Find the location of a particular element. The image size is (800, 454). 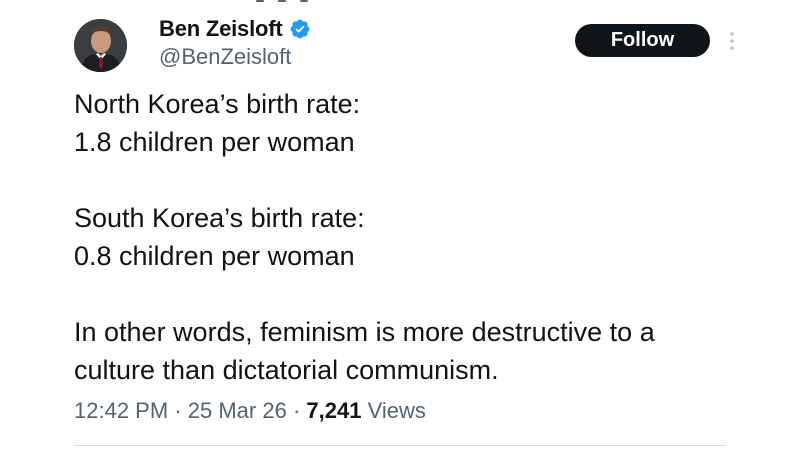

tweet-line: 0.8 children per woman is located at coordinates (214, 256).